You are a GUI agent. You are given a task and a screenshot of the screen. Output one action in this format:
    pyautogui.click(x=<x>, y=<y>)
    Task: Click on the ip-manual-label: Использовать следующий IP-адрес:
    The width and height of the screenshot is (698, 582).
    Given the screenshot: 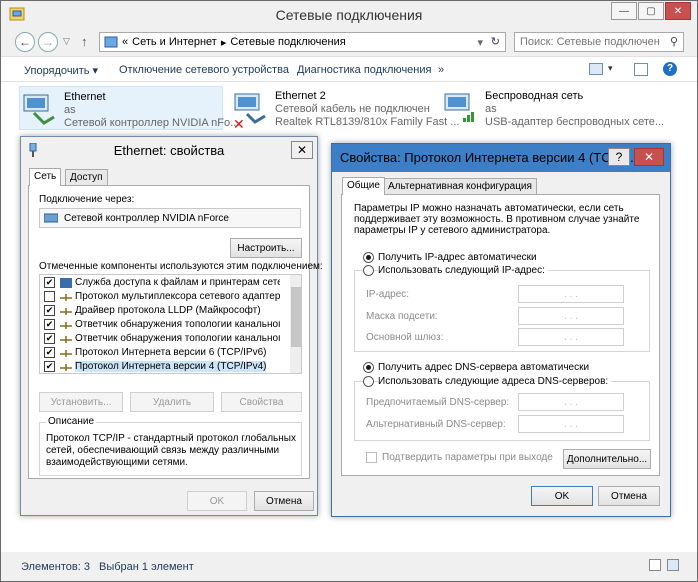 What is the action you would take?
    pyautogui.click(x=463, y=270)
    